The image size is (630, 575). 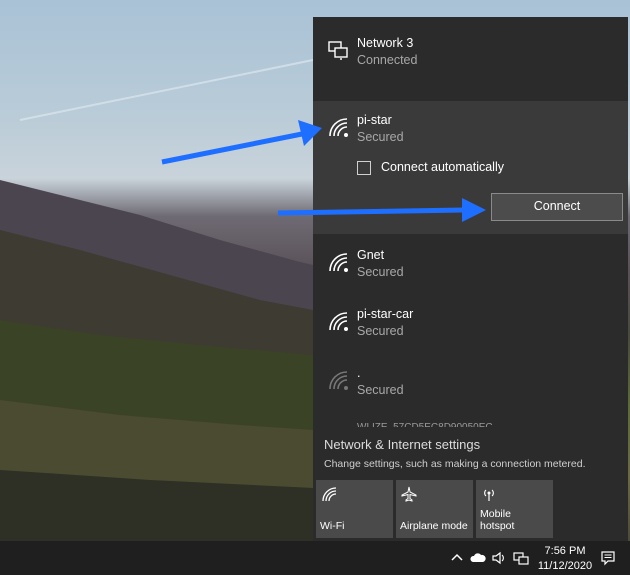 I want to click on connect-automatically-checkbox, so click(x=364, y=168).